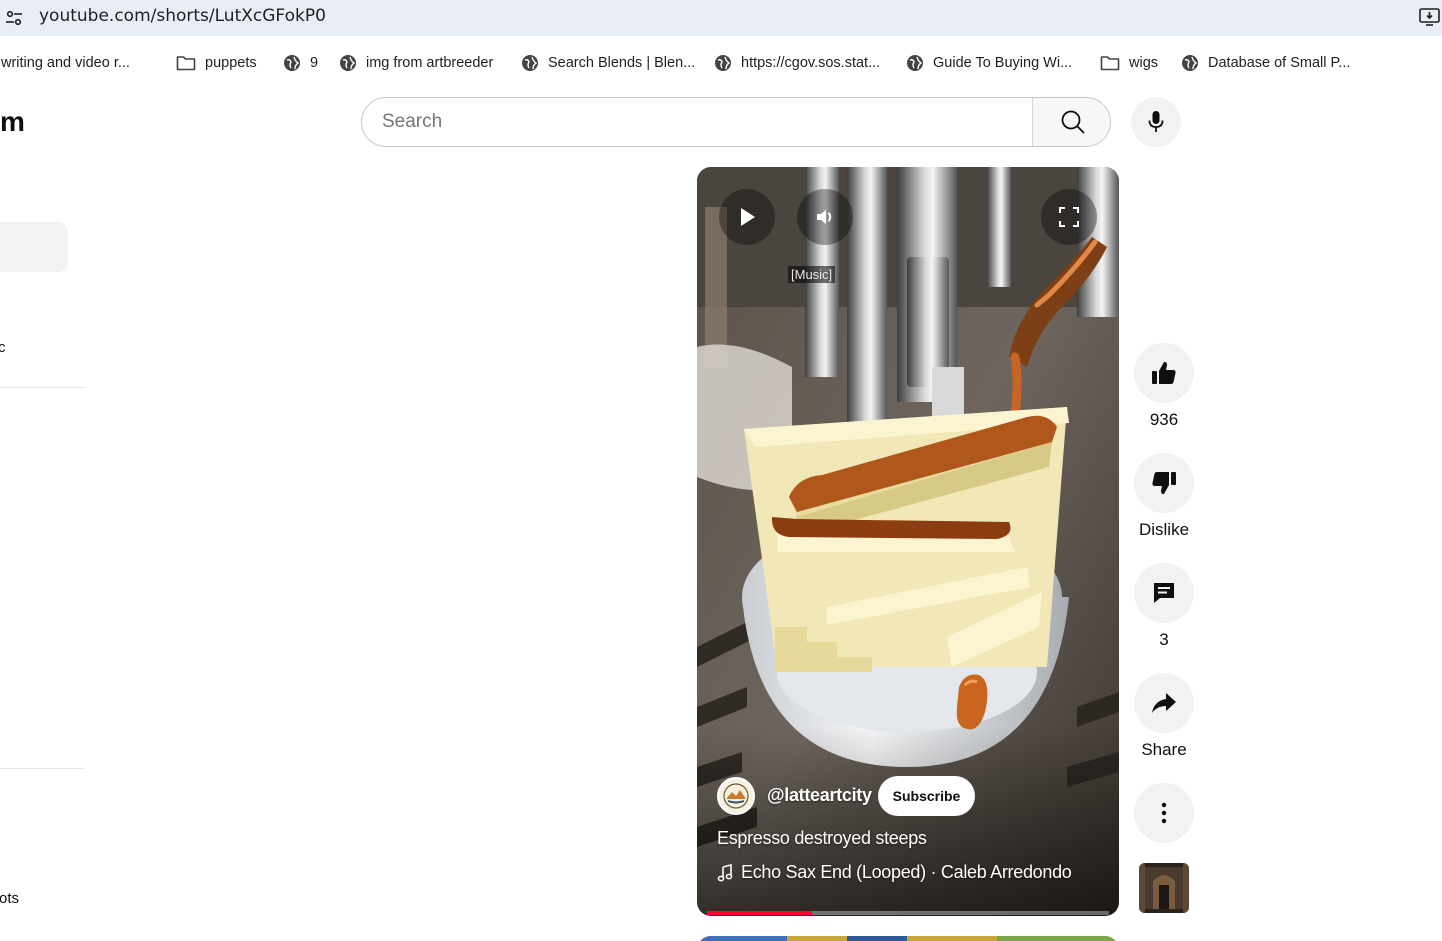 The image size is (1442, 941). What do you see at coordinates (819, 795) in the screenshot?
I see `channel-name: @latteartcity` at bounding box center [819, 795].